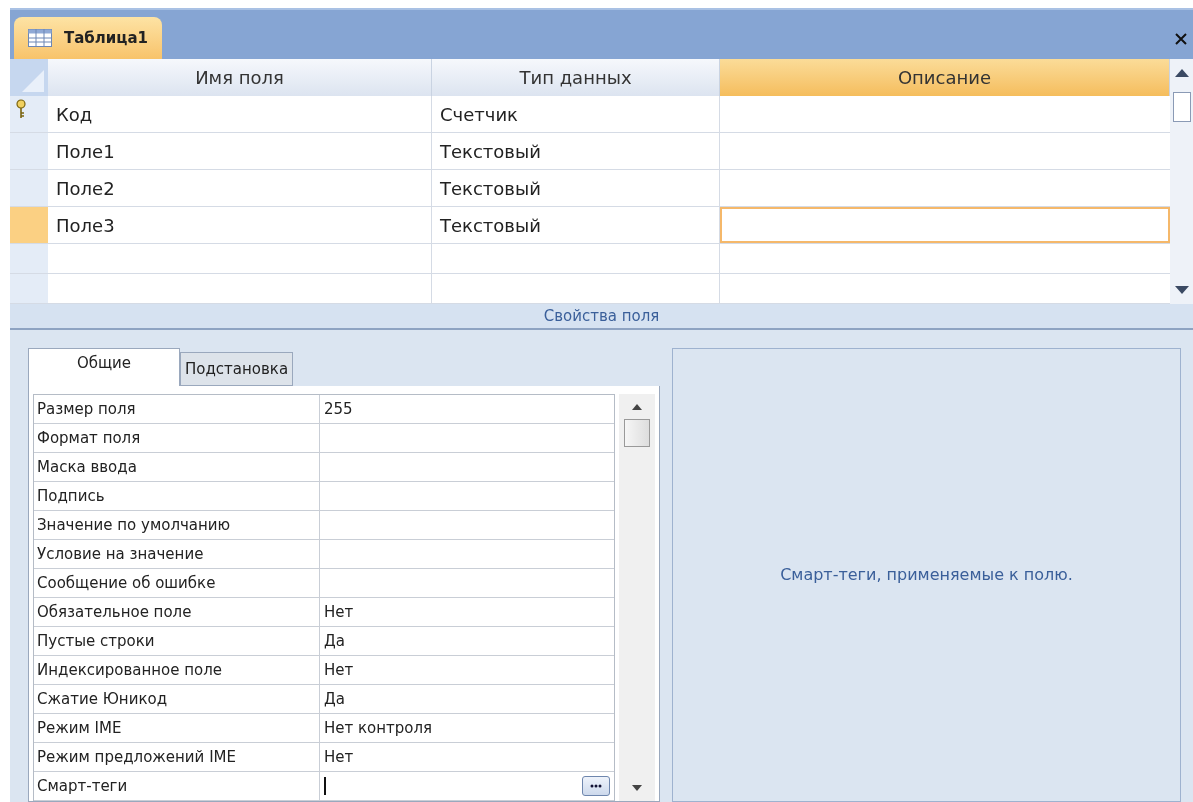  What do you see at coordinates (21, 109) in the screenshot?
I see `key-icon` at bounding box center [21, 109].